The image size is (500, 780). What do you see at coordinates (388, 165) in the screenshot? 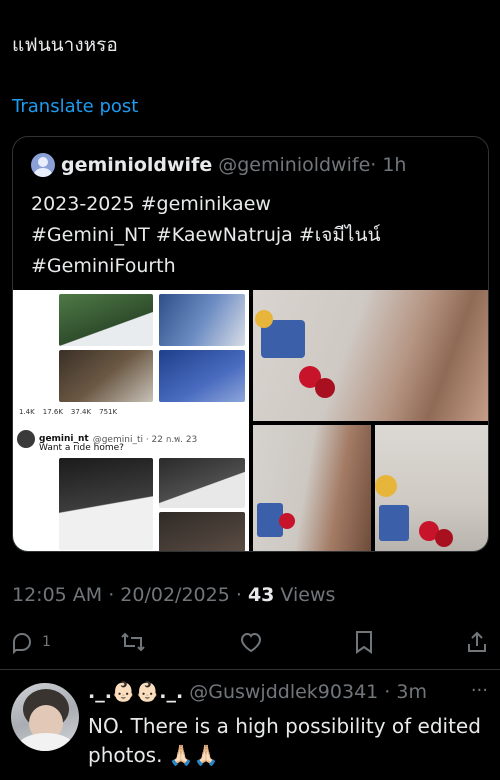
I see `quoted-post-time: · 1h` at bounding box center [388, 165].